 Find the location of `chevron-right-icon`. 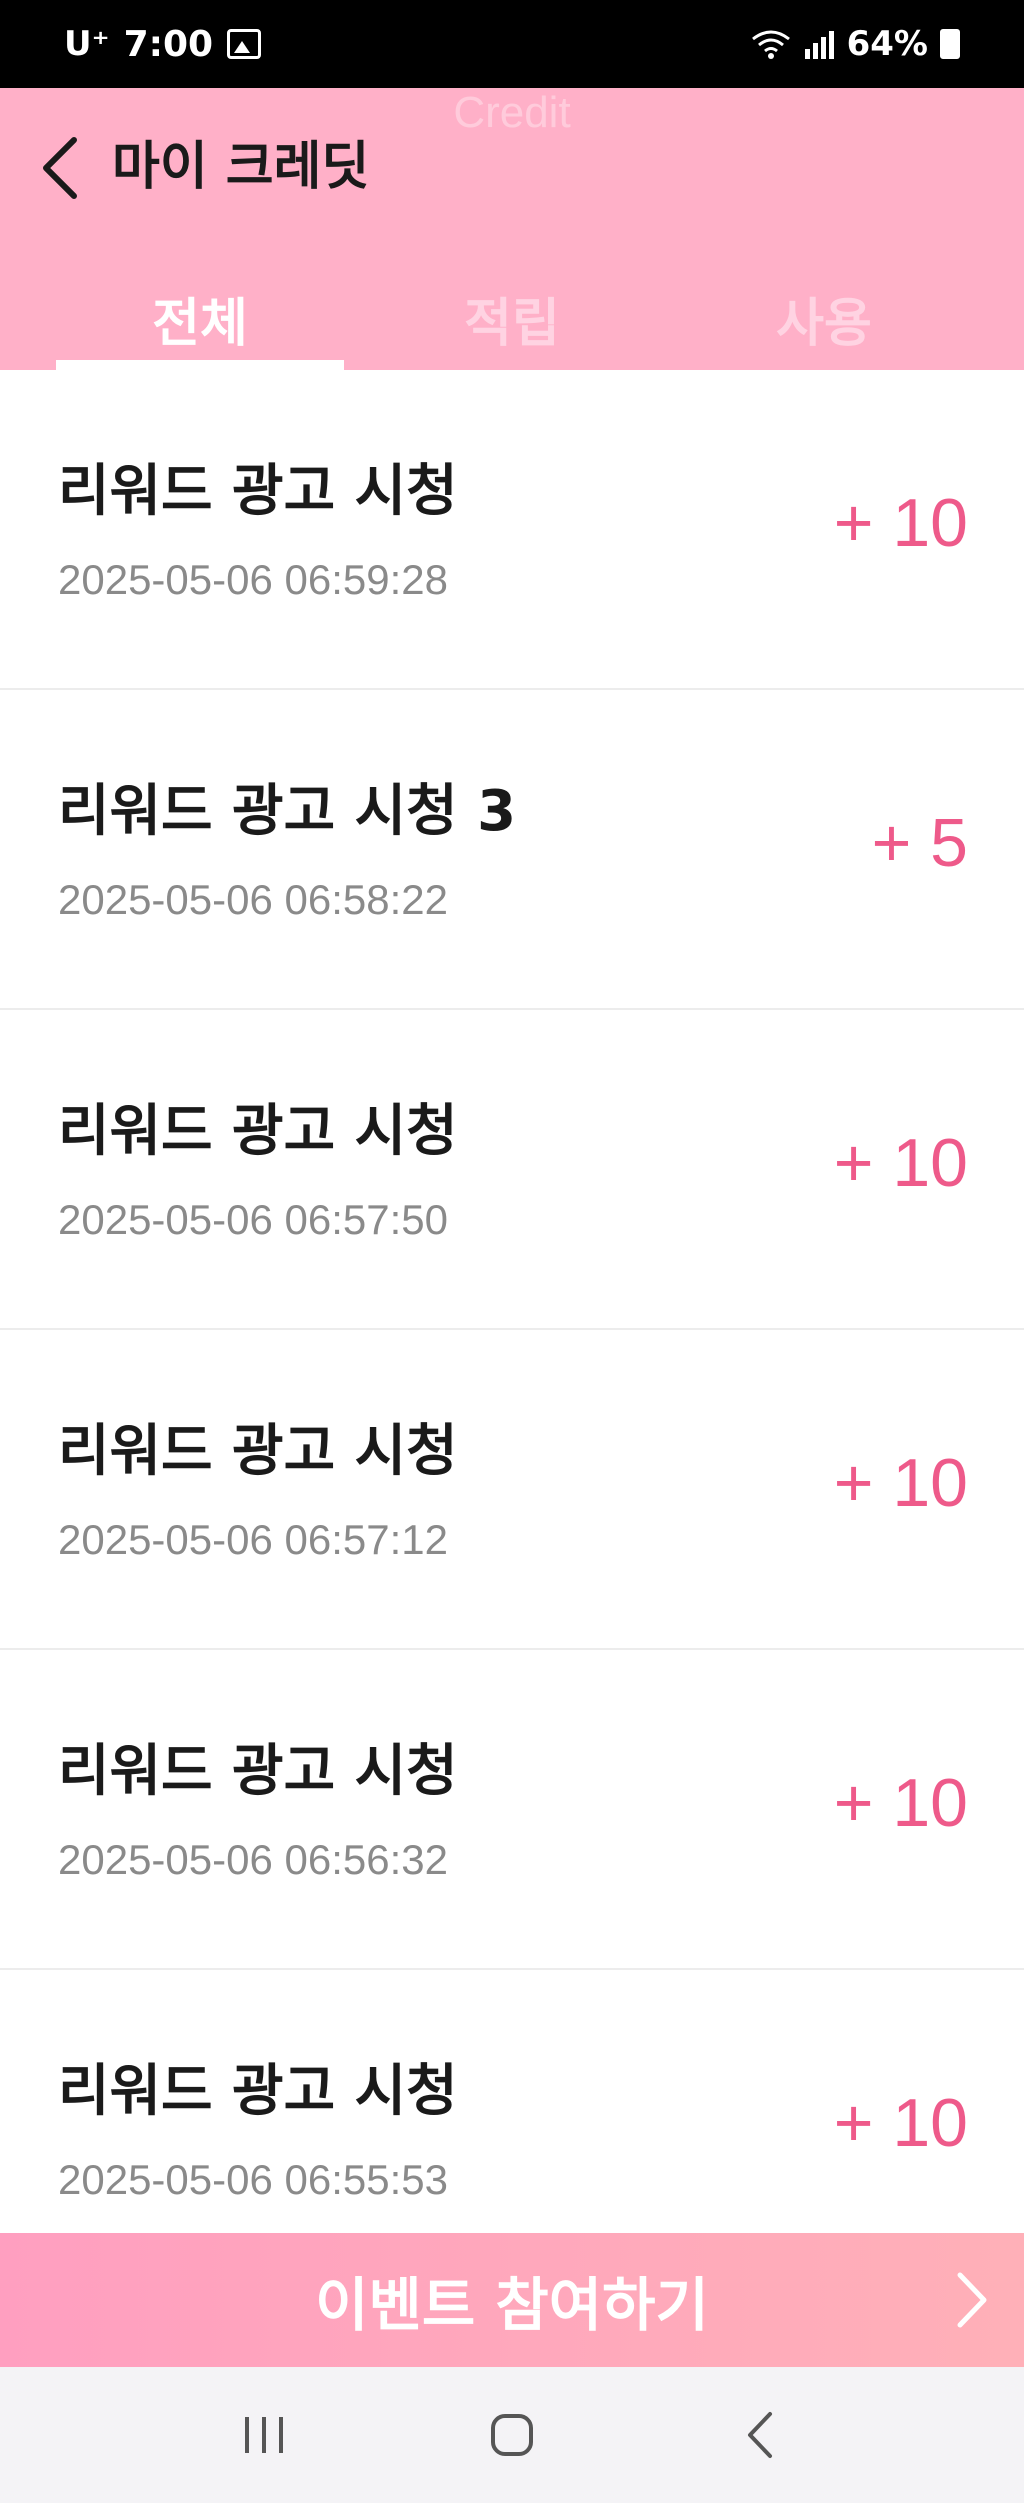

chevron-right-icon is located at coordinates (972, 2300).